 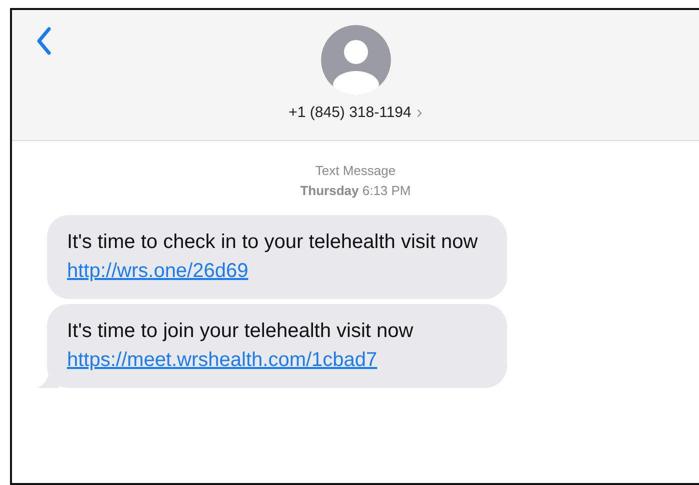 What do you see at coordinates (157, 271) in the screenshot?
I see `message-link: http://wrs.one/26d69` at bounding box center [157, 271].